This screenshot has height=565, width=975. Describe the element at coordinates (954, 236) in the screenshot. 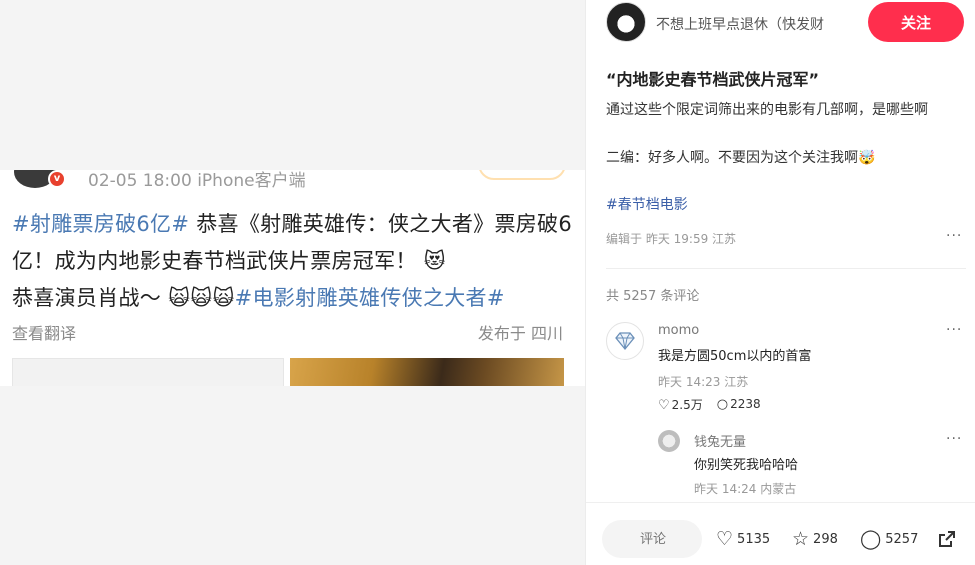

I see `post-more-icon: ···` at that location.